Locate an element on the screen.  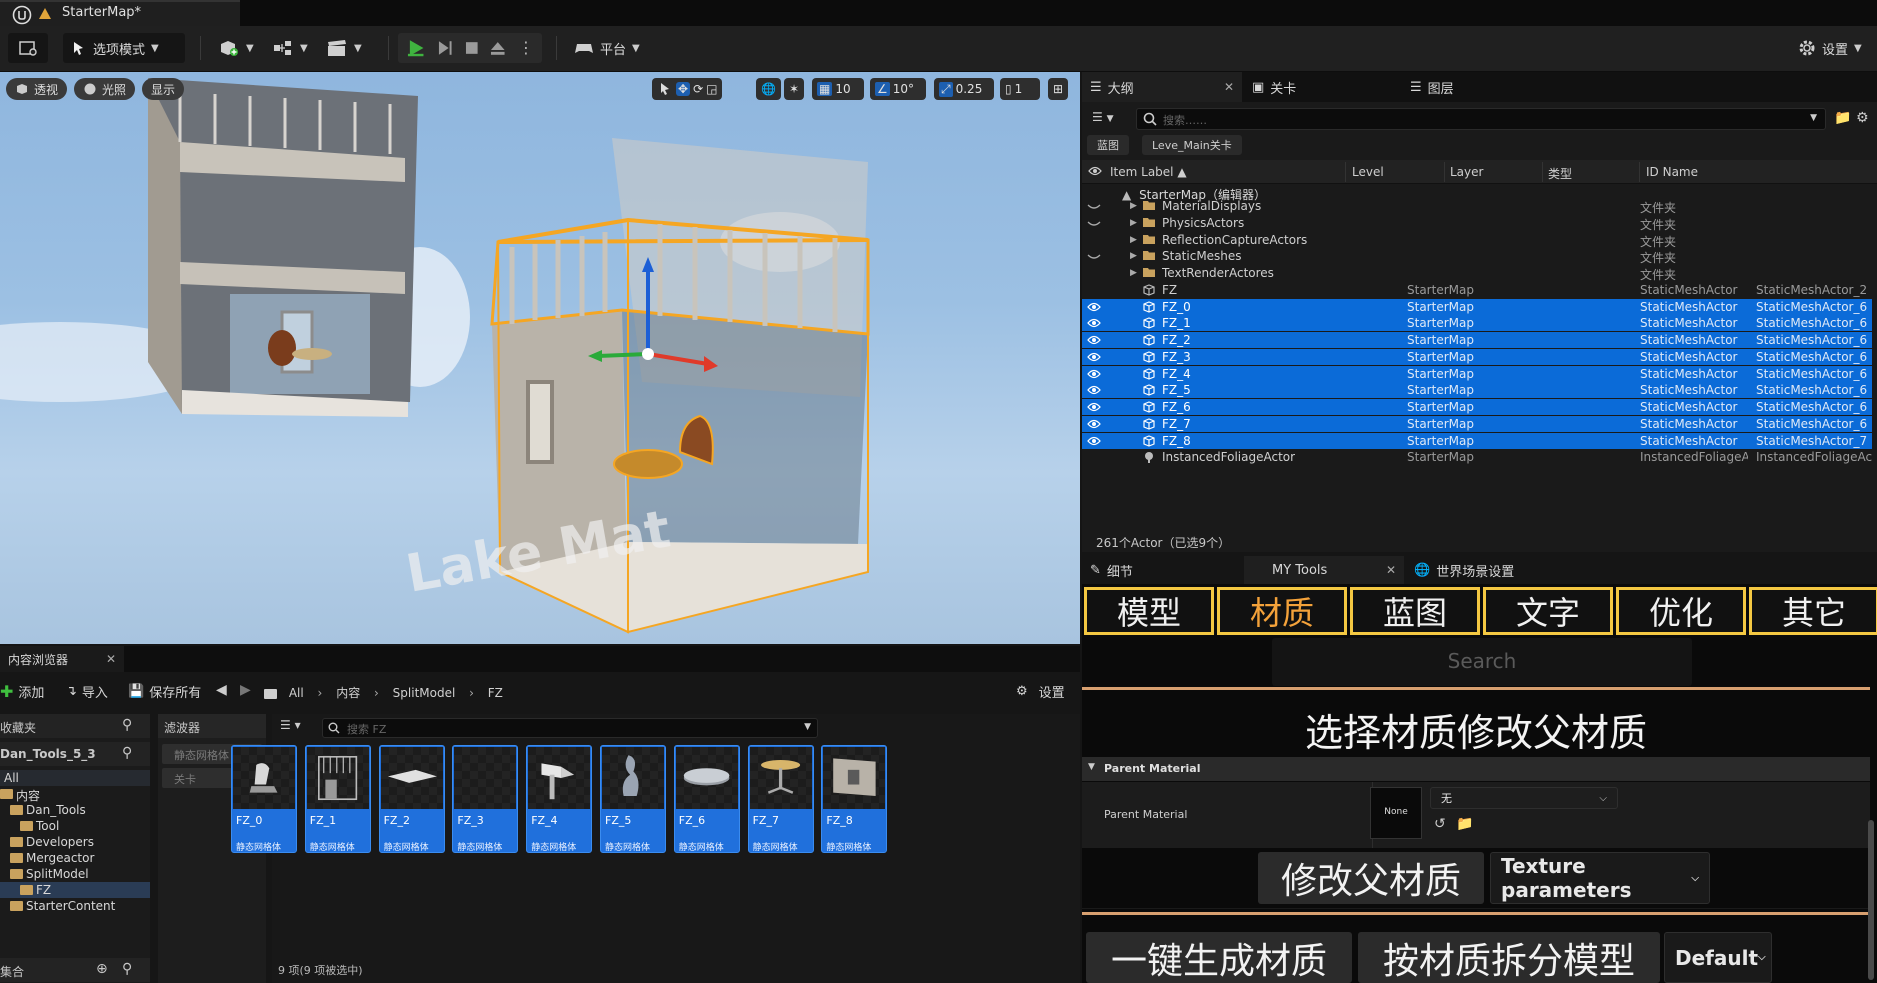
more-options-icon: ⋮ is located at coordinates (526, 48).